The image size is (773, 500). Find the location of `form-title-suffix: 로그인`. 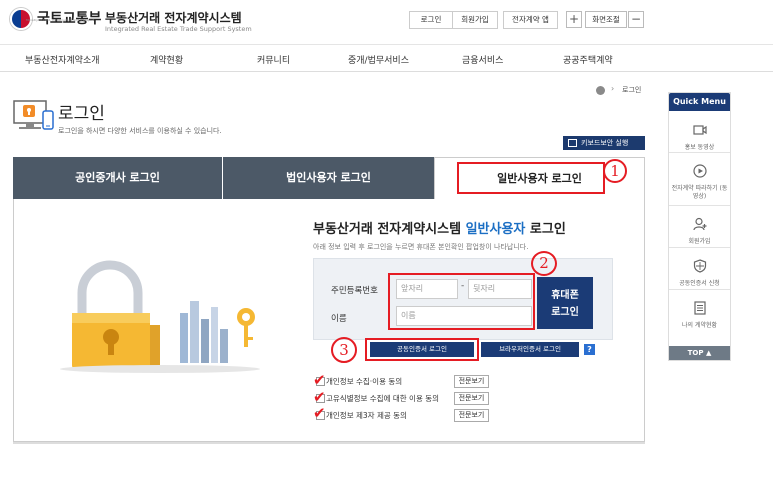

form-title-suffix: 로그인 is located at coordinates (547, 229).